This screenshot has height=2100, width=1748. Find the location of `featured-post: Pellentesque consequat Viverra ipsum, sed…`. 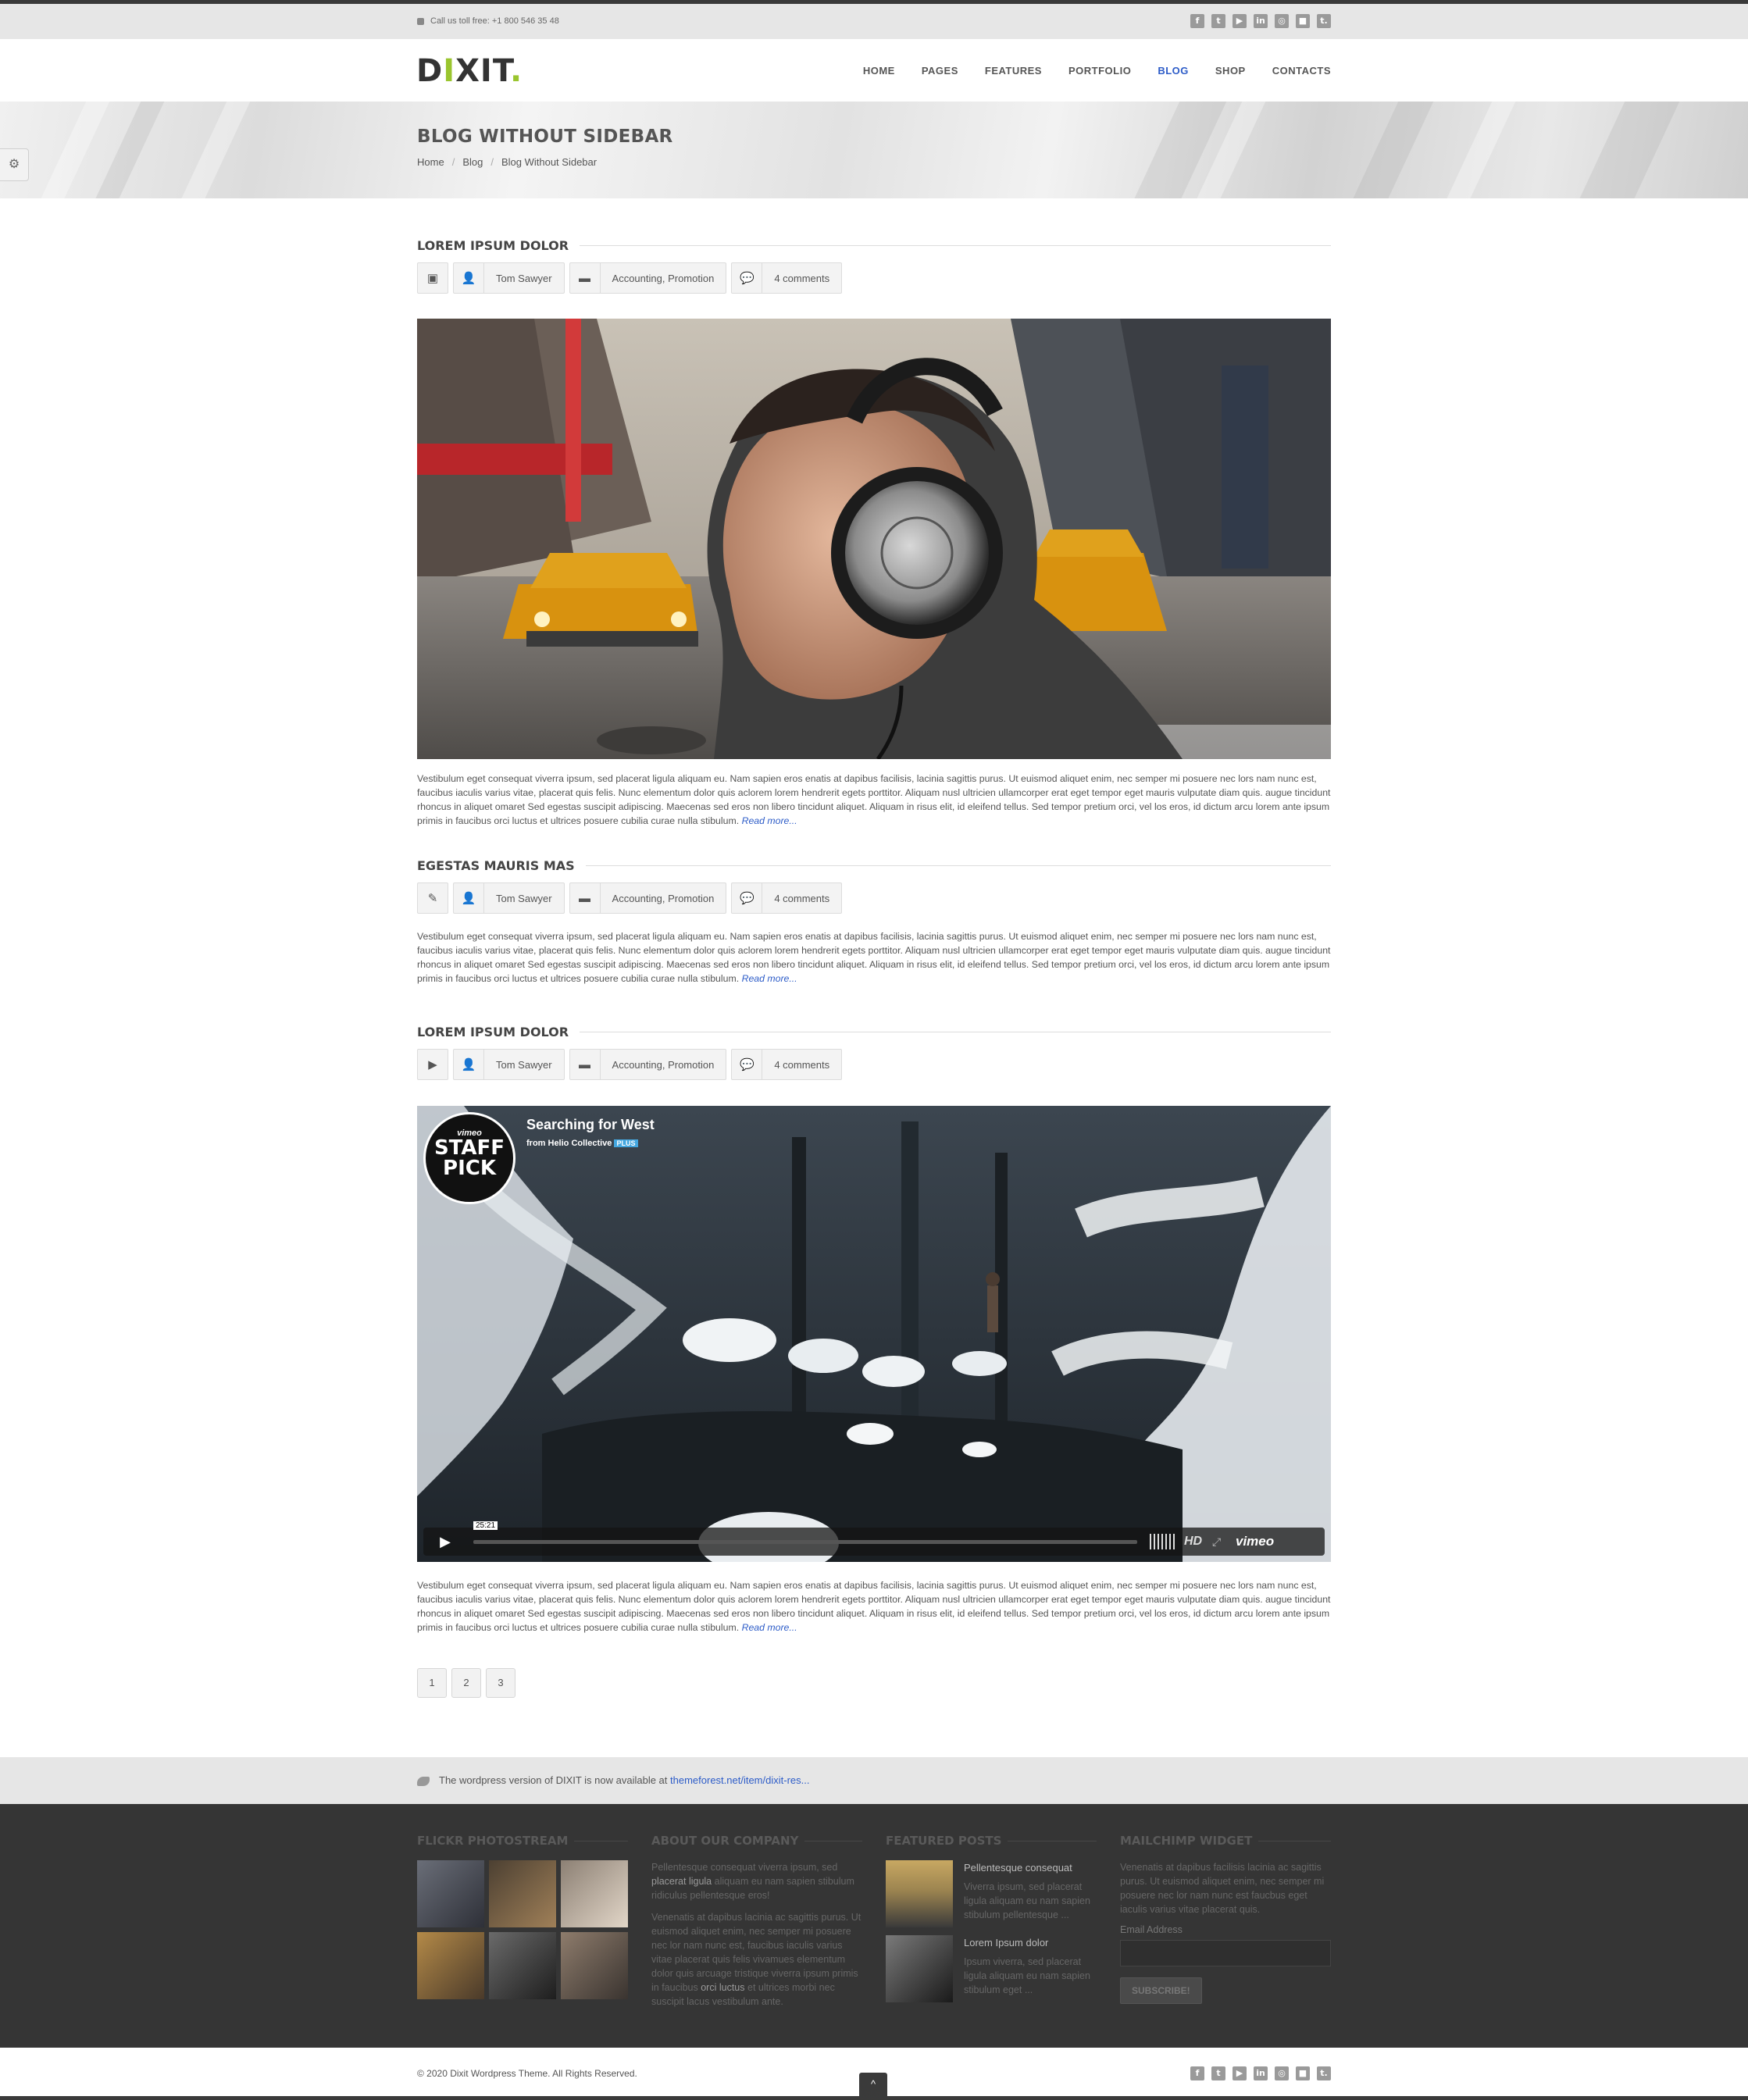

featured-post: Pellentesque consequat Viverra ipsum, sed… is located at coordinates (991, 1894).